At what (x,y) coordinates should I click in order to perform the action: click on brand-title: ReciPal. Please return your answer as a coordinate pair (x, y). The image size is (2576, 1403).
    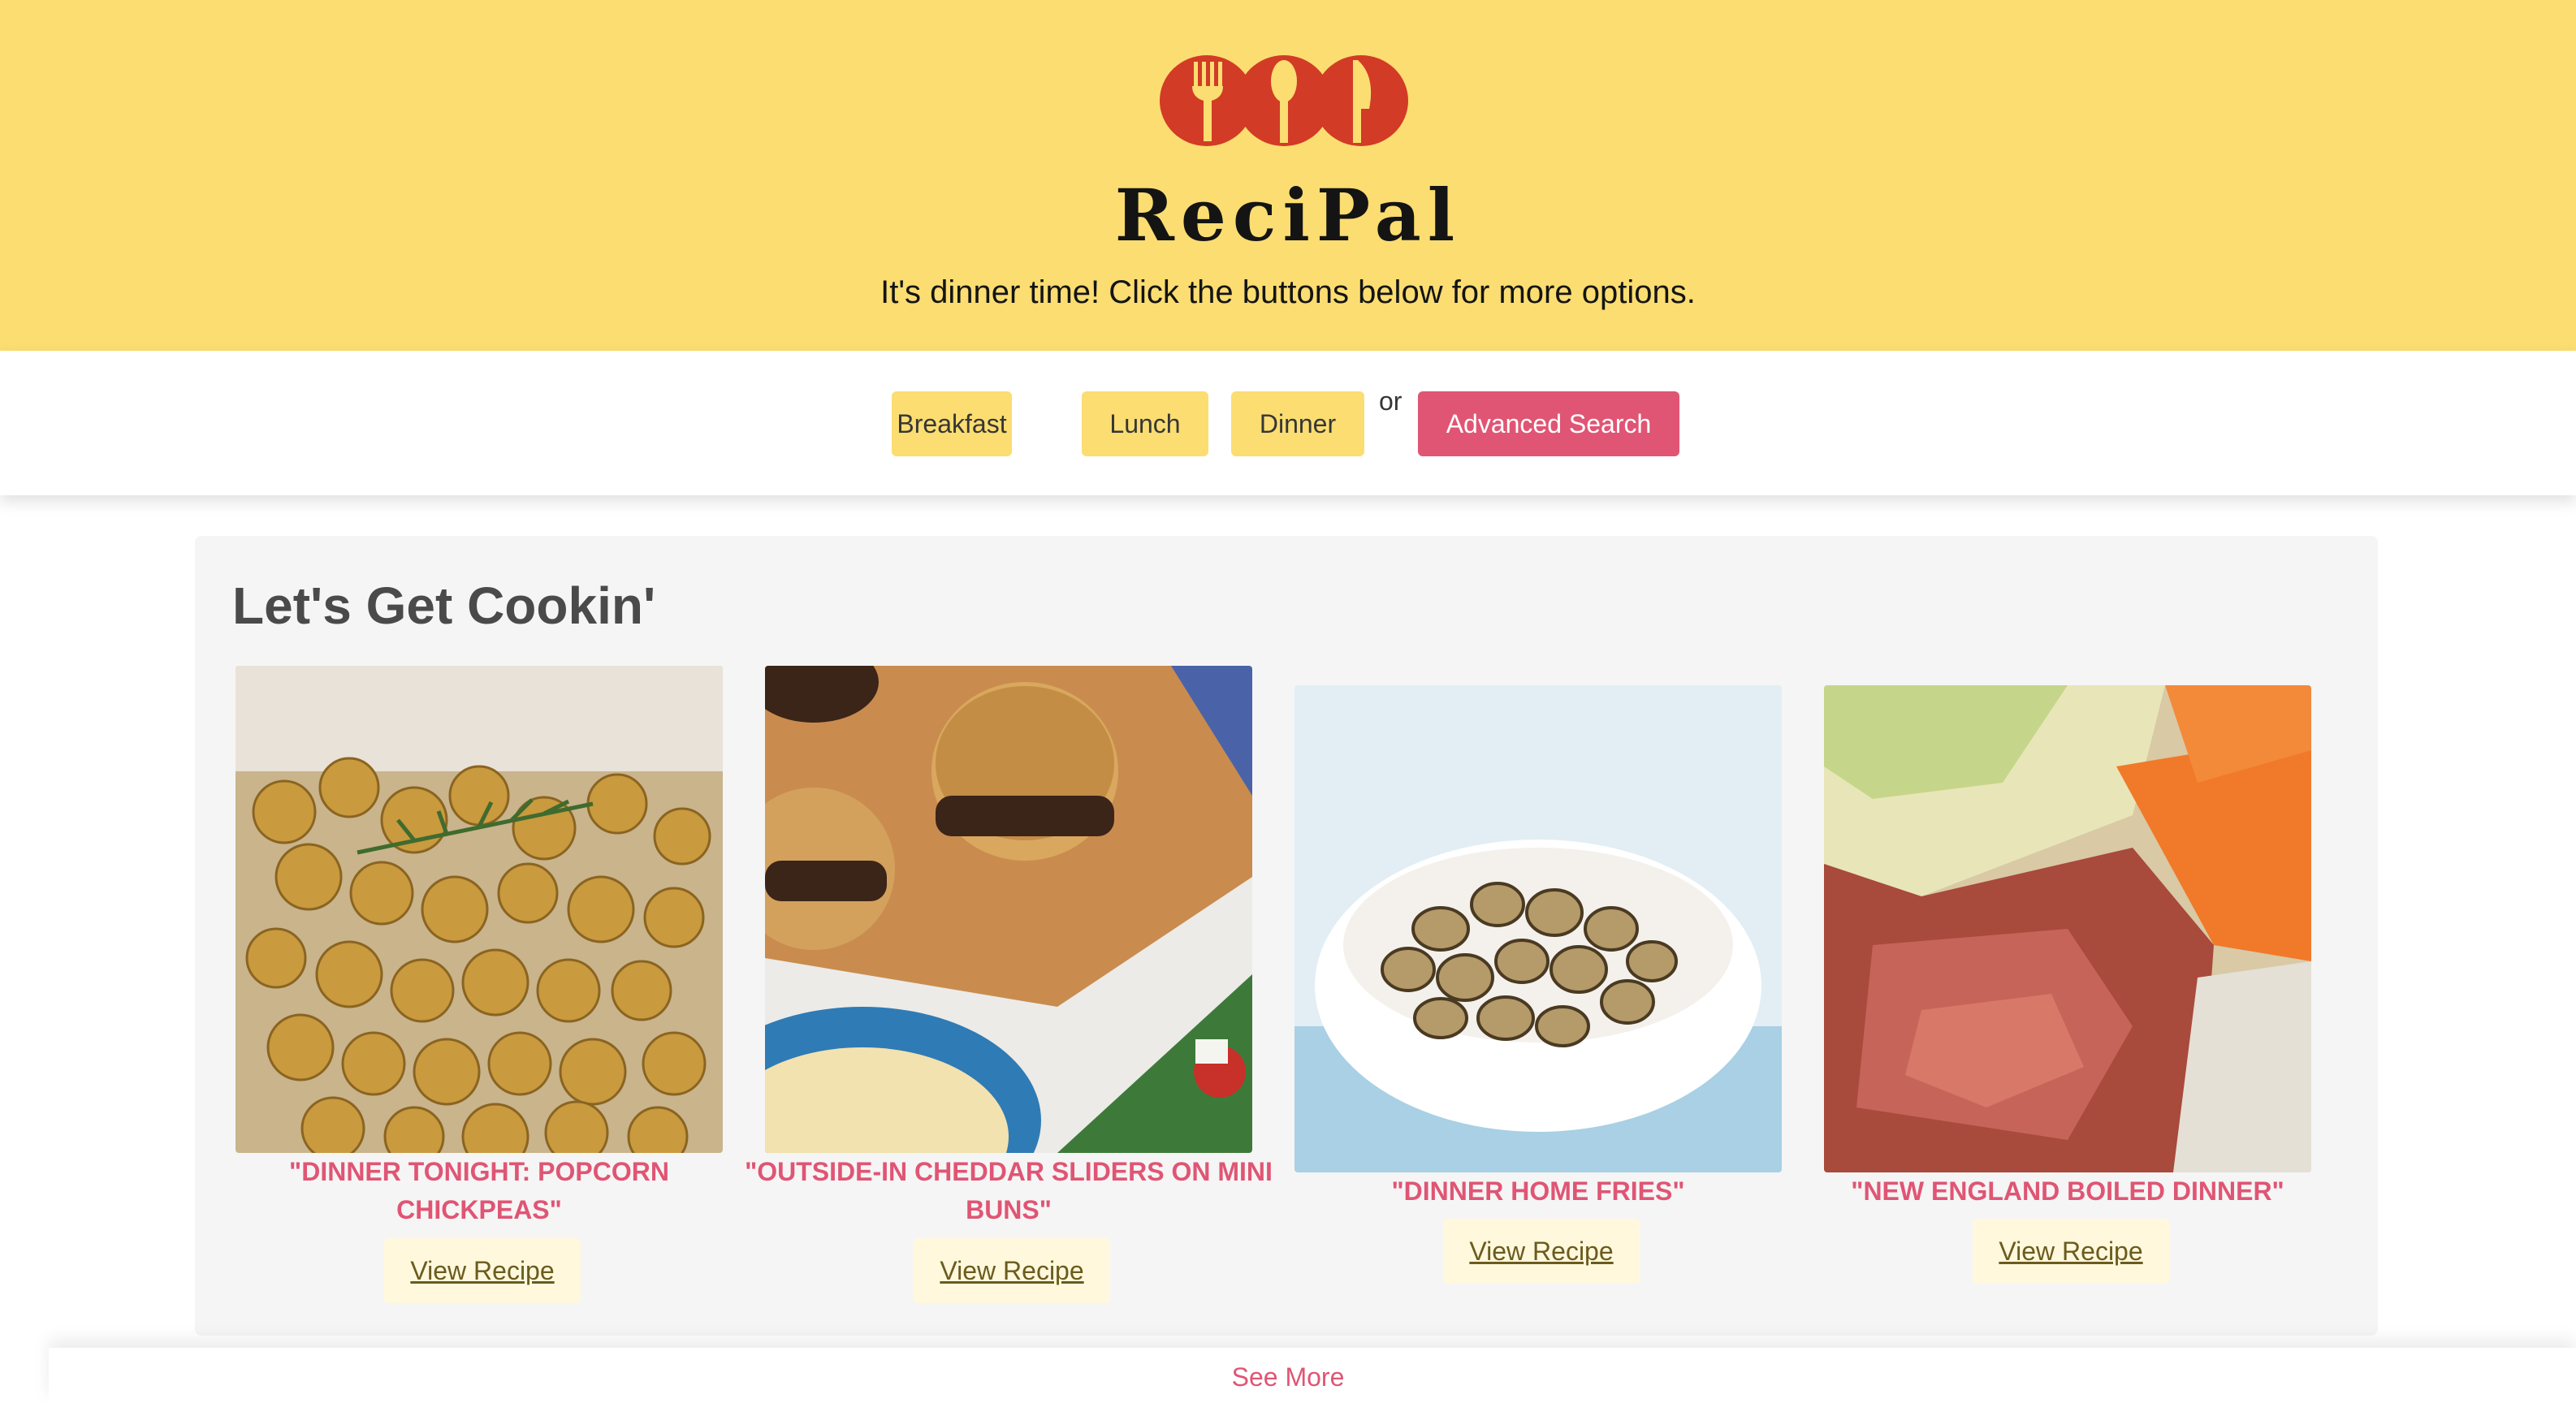
    Looking at the image, I should click on (1288, 215).